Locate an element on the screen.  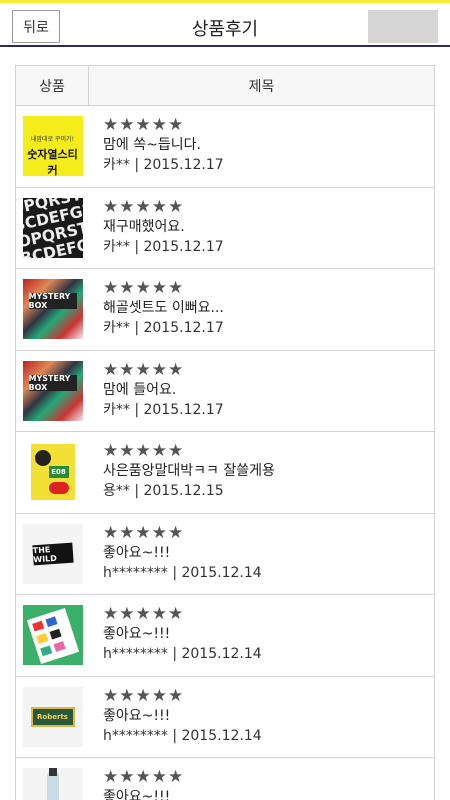
table-row: ★★★★★ 좋아요~!!! h******** | 2015.12.14 is located at coordinates (225, 636).